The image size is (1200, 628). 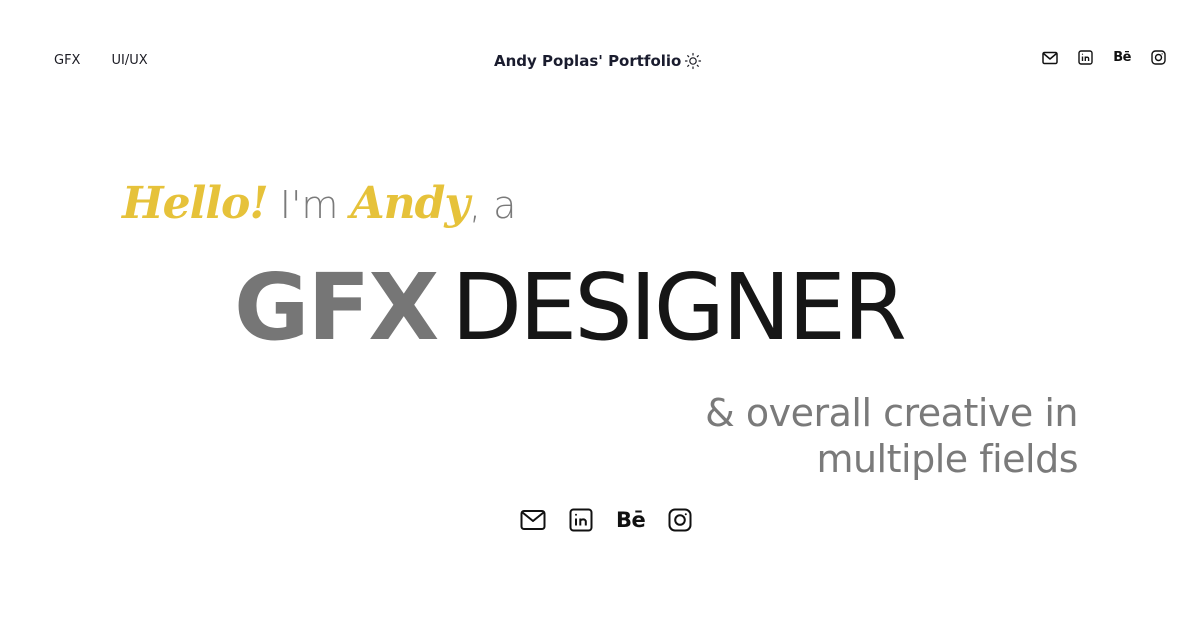 I want to click on nav-link-gfx: GFX, so click(x=67, y=61).